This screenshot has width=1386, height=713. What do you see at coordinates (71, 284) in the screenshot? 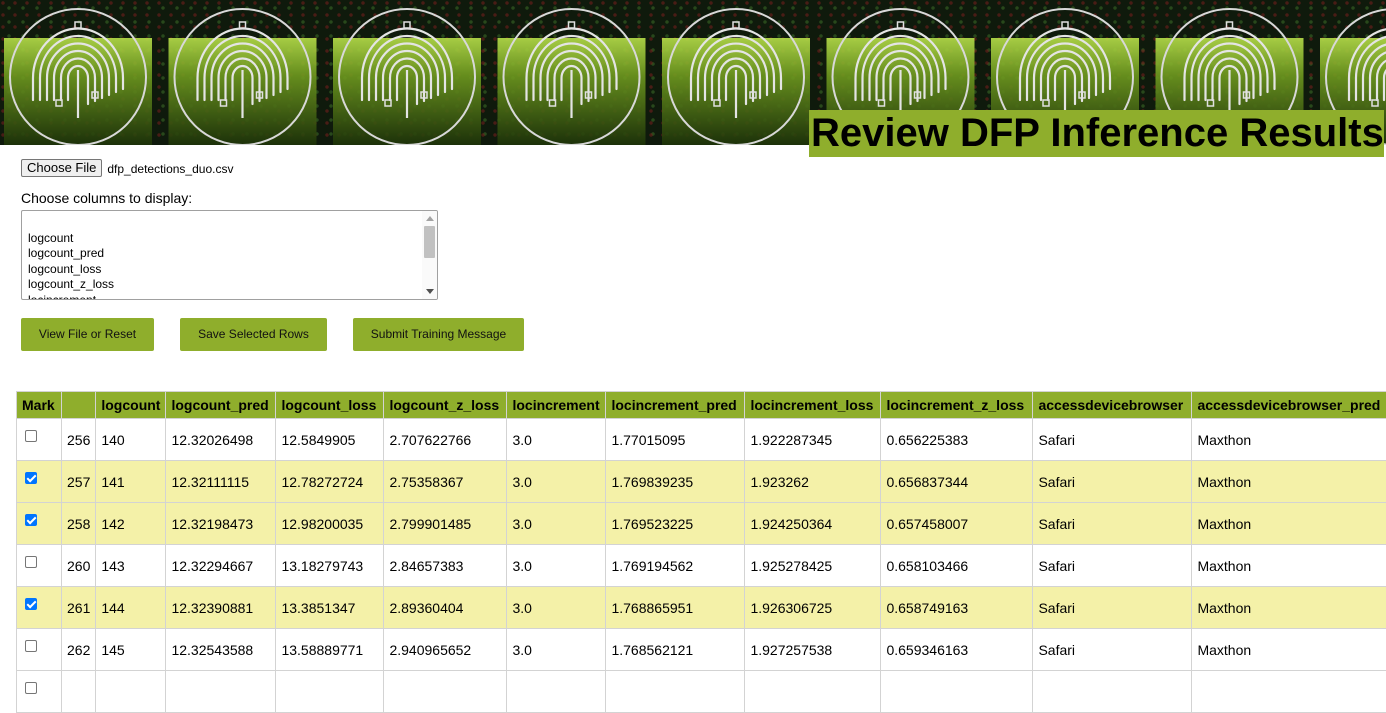
I see `column-option: logcount_z_loss` at bounding box center [71, 284].